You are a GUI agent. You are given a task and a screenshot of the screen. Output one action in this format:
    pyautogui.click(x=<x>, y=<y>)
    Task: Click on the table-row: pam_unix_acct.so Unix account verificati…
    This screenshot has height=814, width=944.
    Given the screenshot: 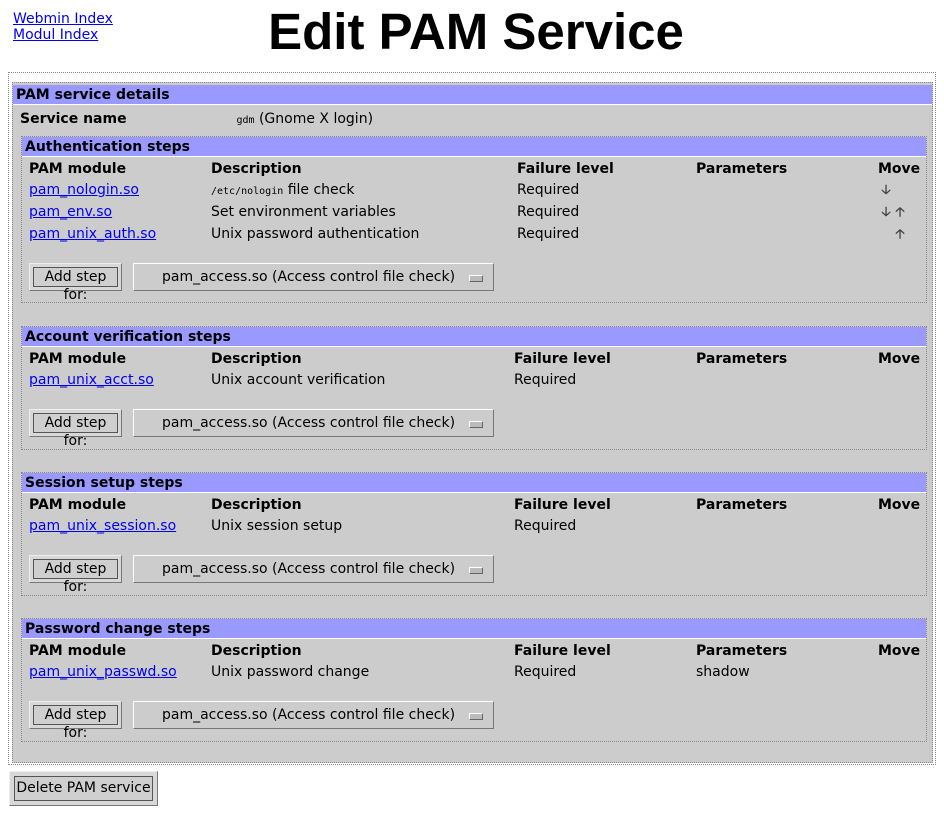 What is the action you would take?
    pyautogui.click(x=474, y=380)
    